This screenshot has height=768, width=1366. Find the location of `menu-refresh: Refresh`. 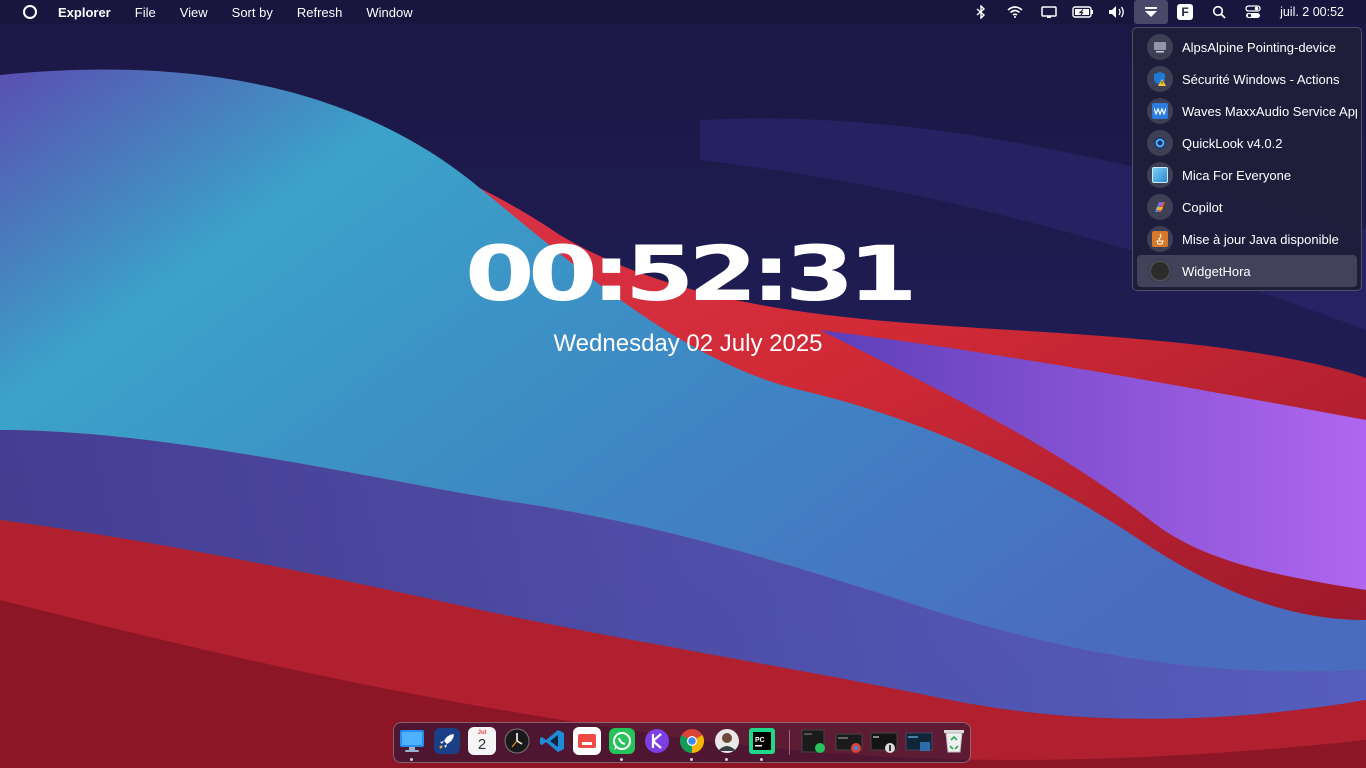

menu-refresh: Refresh is located at coordinates (320, 12).